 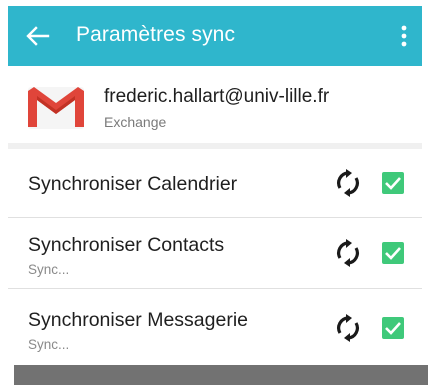 What do you see at coordinates (135, 122) in the screenshot?
I see `account-type: Exchange` at bounding box center [135, 122].